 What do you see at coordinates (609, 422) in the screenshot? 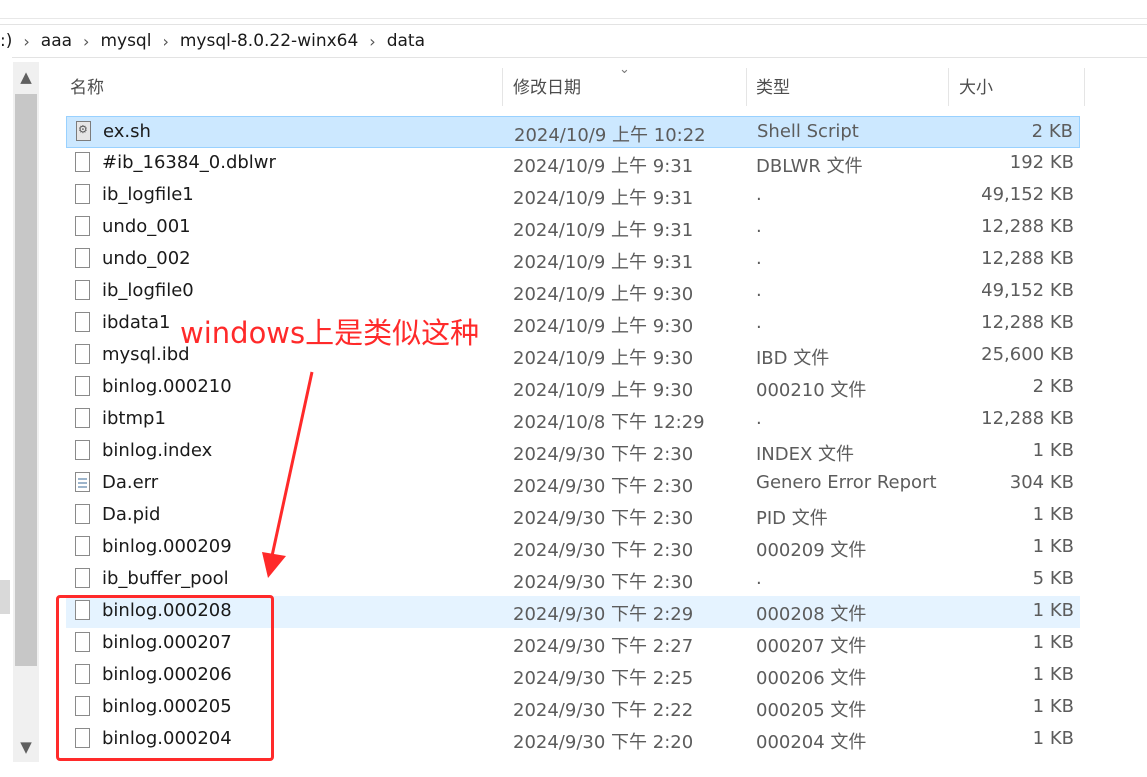
I see `file-date-modified: 2024/10/8 下午 12:29` at bounding box center [609, 422].